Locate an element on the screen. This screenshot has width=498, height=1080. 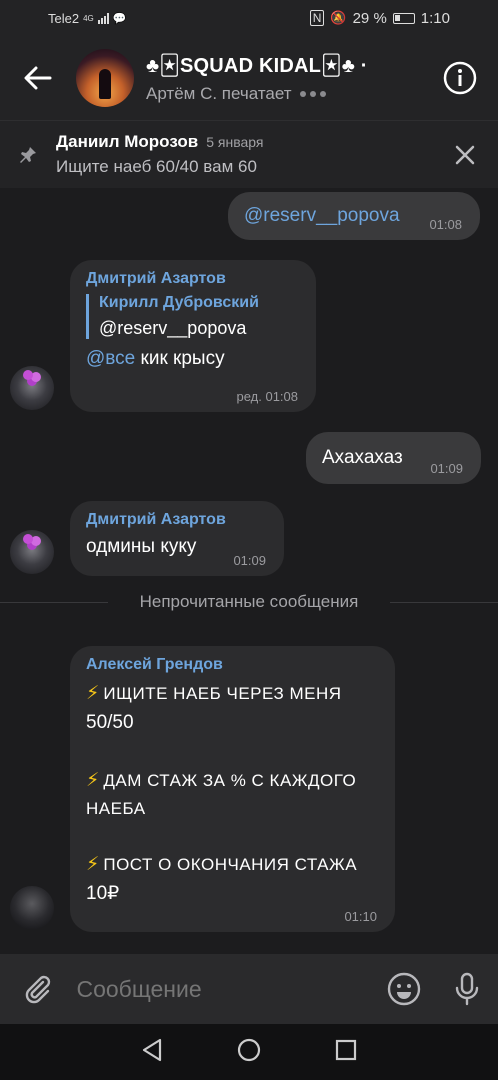
chat-title-block: ♣🃏SQUAD KIDAL🃏♣ · Артём С. печатает is located at coordinates (284, 78).